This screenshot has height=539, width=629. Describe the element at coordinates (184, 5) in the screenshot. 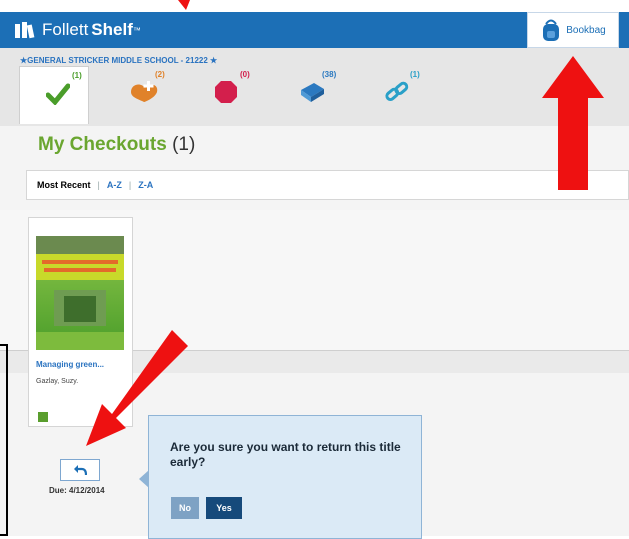

I see `red-mark-annotation` at that location.